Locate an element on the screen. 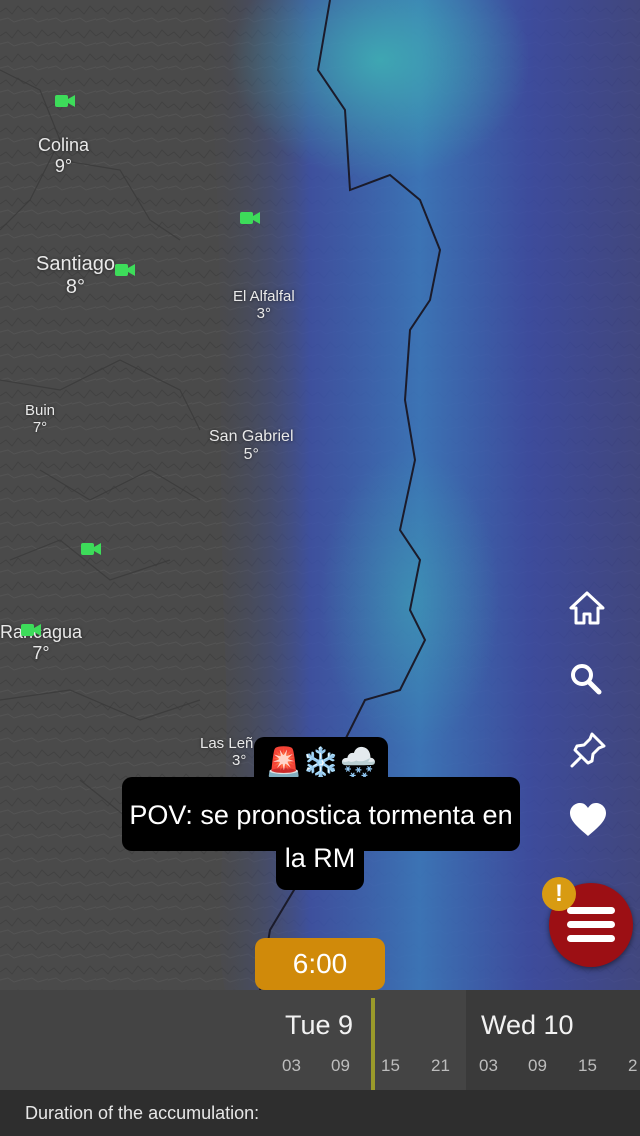  current-time-marker is located at coordinates (373, 1044).